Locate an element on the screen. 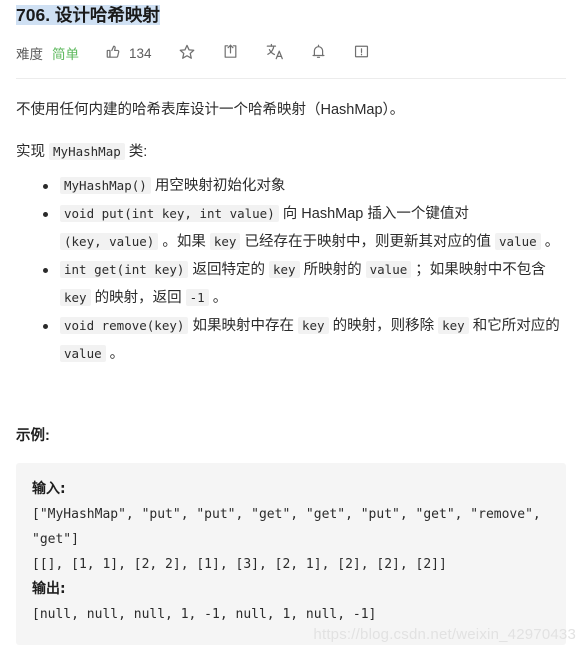 Image resolution: width=582 pixels, height=645 pixels. spec-text: 如果映射中存在 is located at coordinates (243, 326).